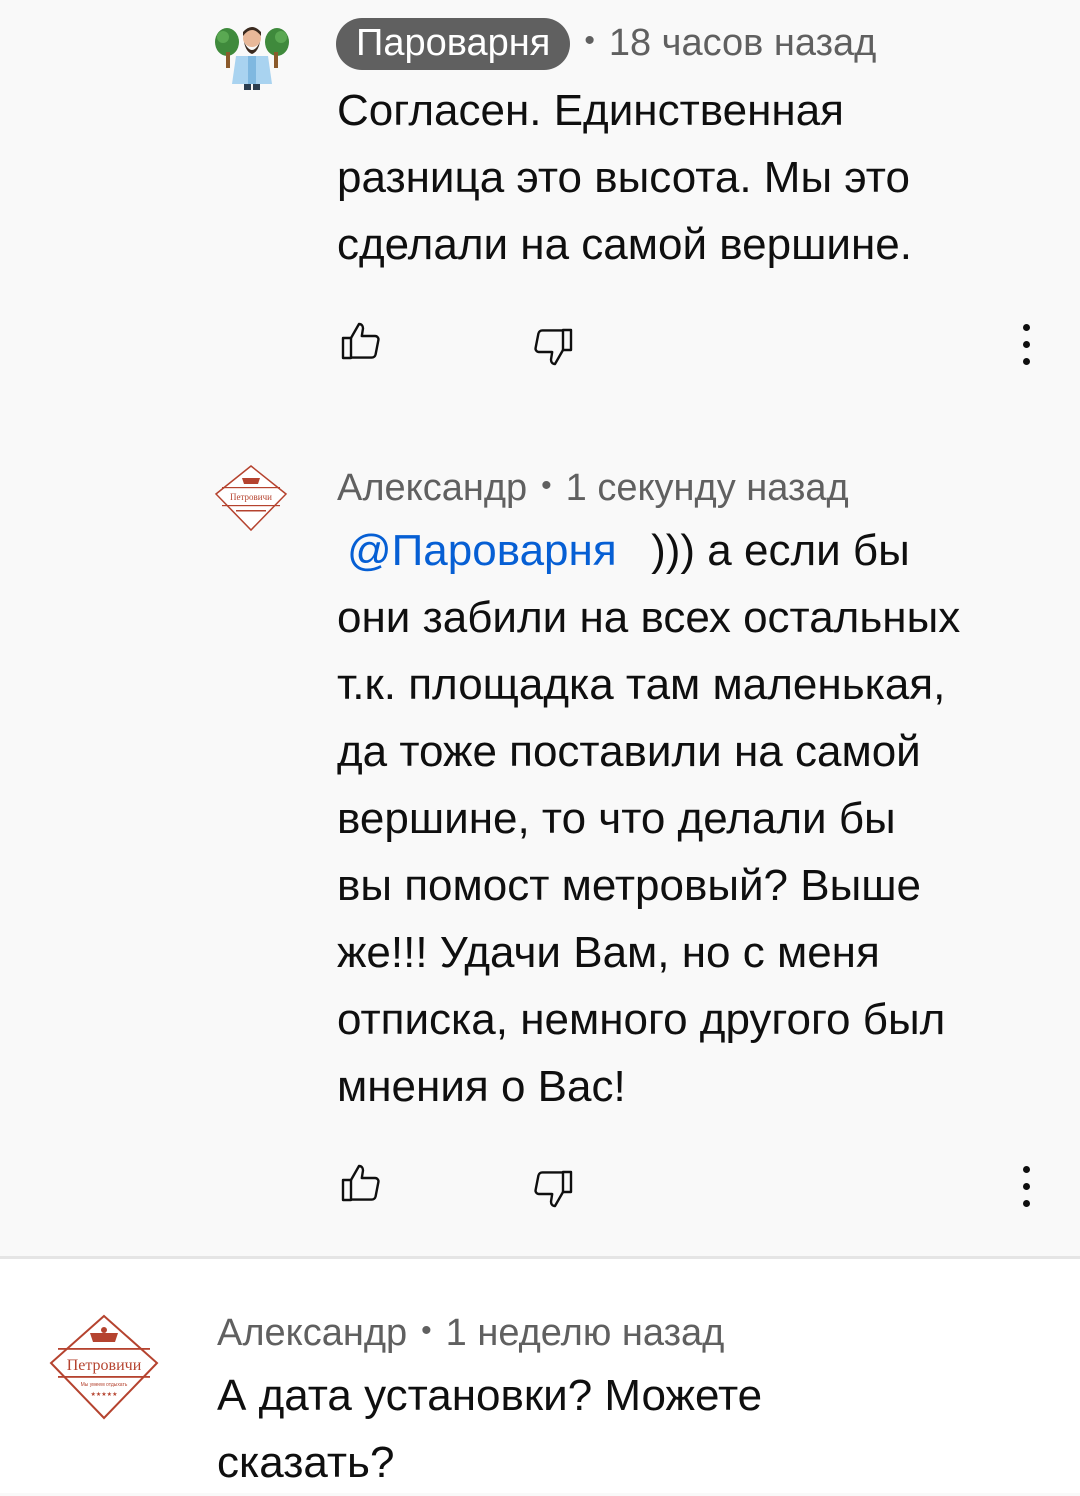 Image resolution: width=1080 pixels, height=1496 pixels. What do you see at coordinates (648, 550) in the screenshot?
I see `comment-text-line: @Пароварня ))) а если бы` at bounding box center [648, 550].